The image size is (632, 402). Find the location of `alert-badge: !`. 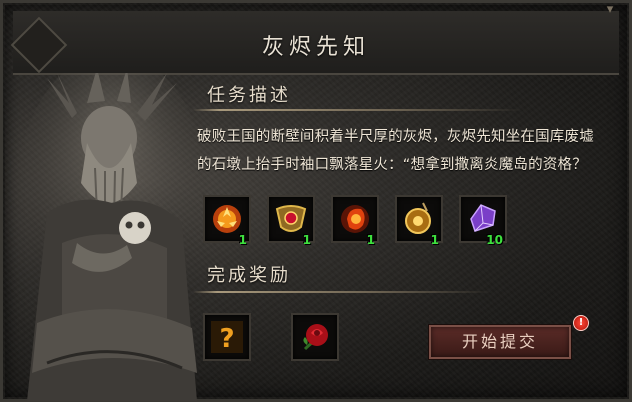

alert-badge: ! is located at coordinates (581, 323).